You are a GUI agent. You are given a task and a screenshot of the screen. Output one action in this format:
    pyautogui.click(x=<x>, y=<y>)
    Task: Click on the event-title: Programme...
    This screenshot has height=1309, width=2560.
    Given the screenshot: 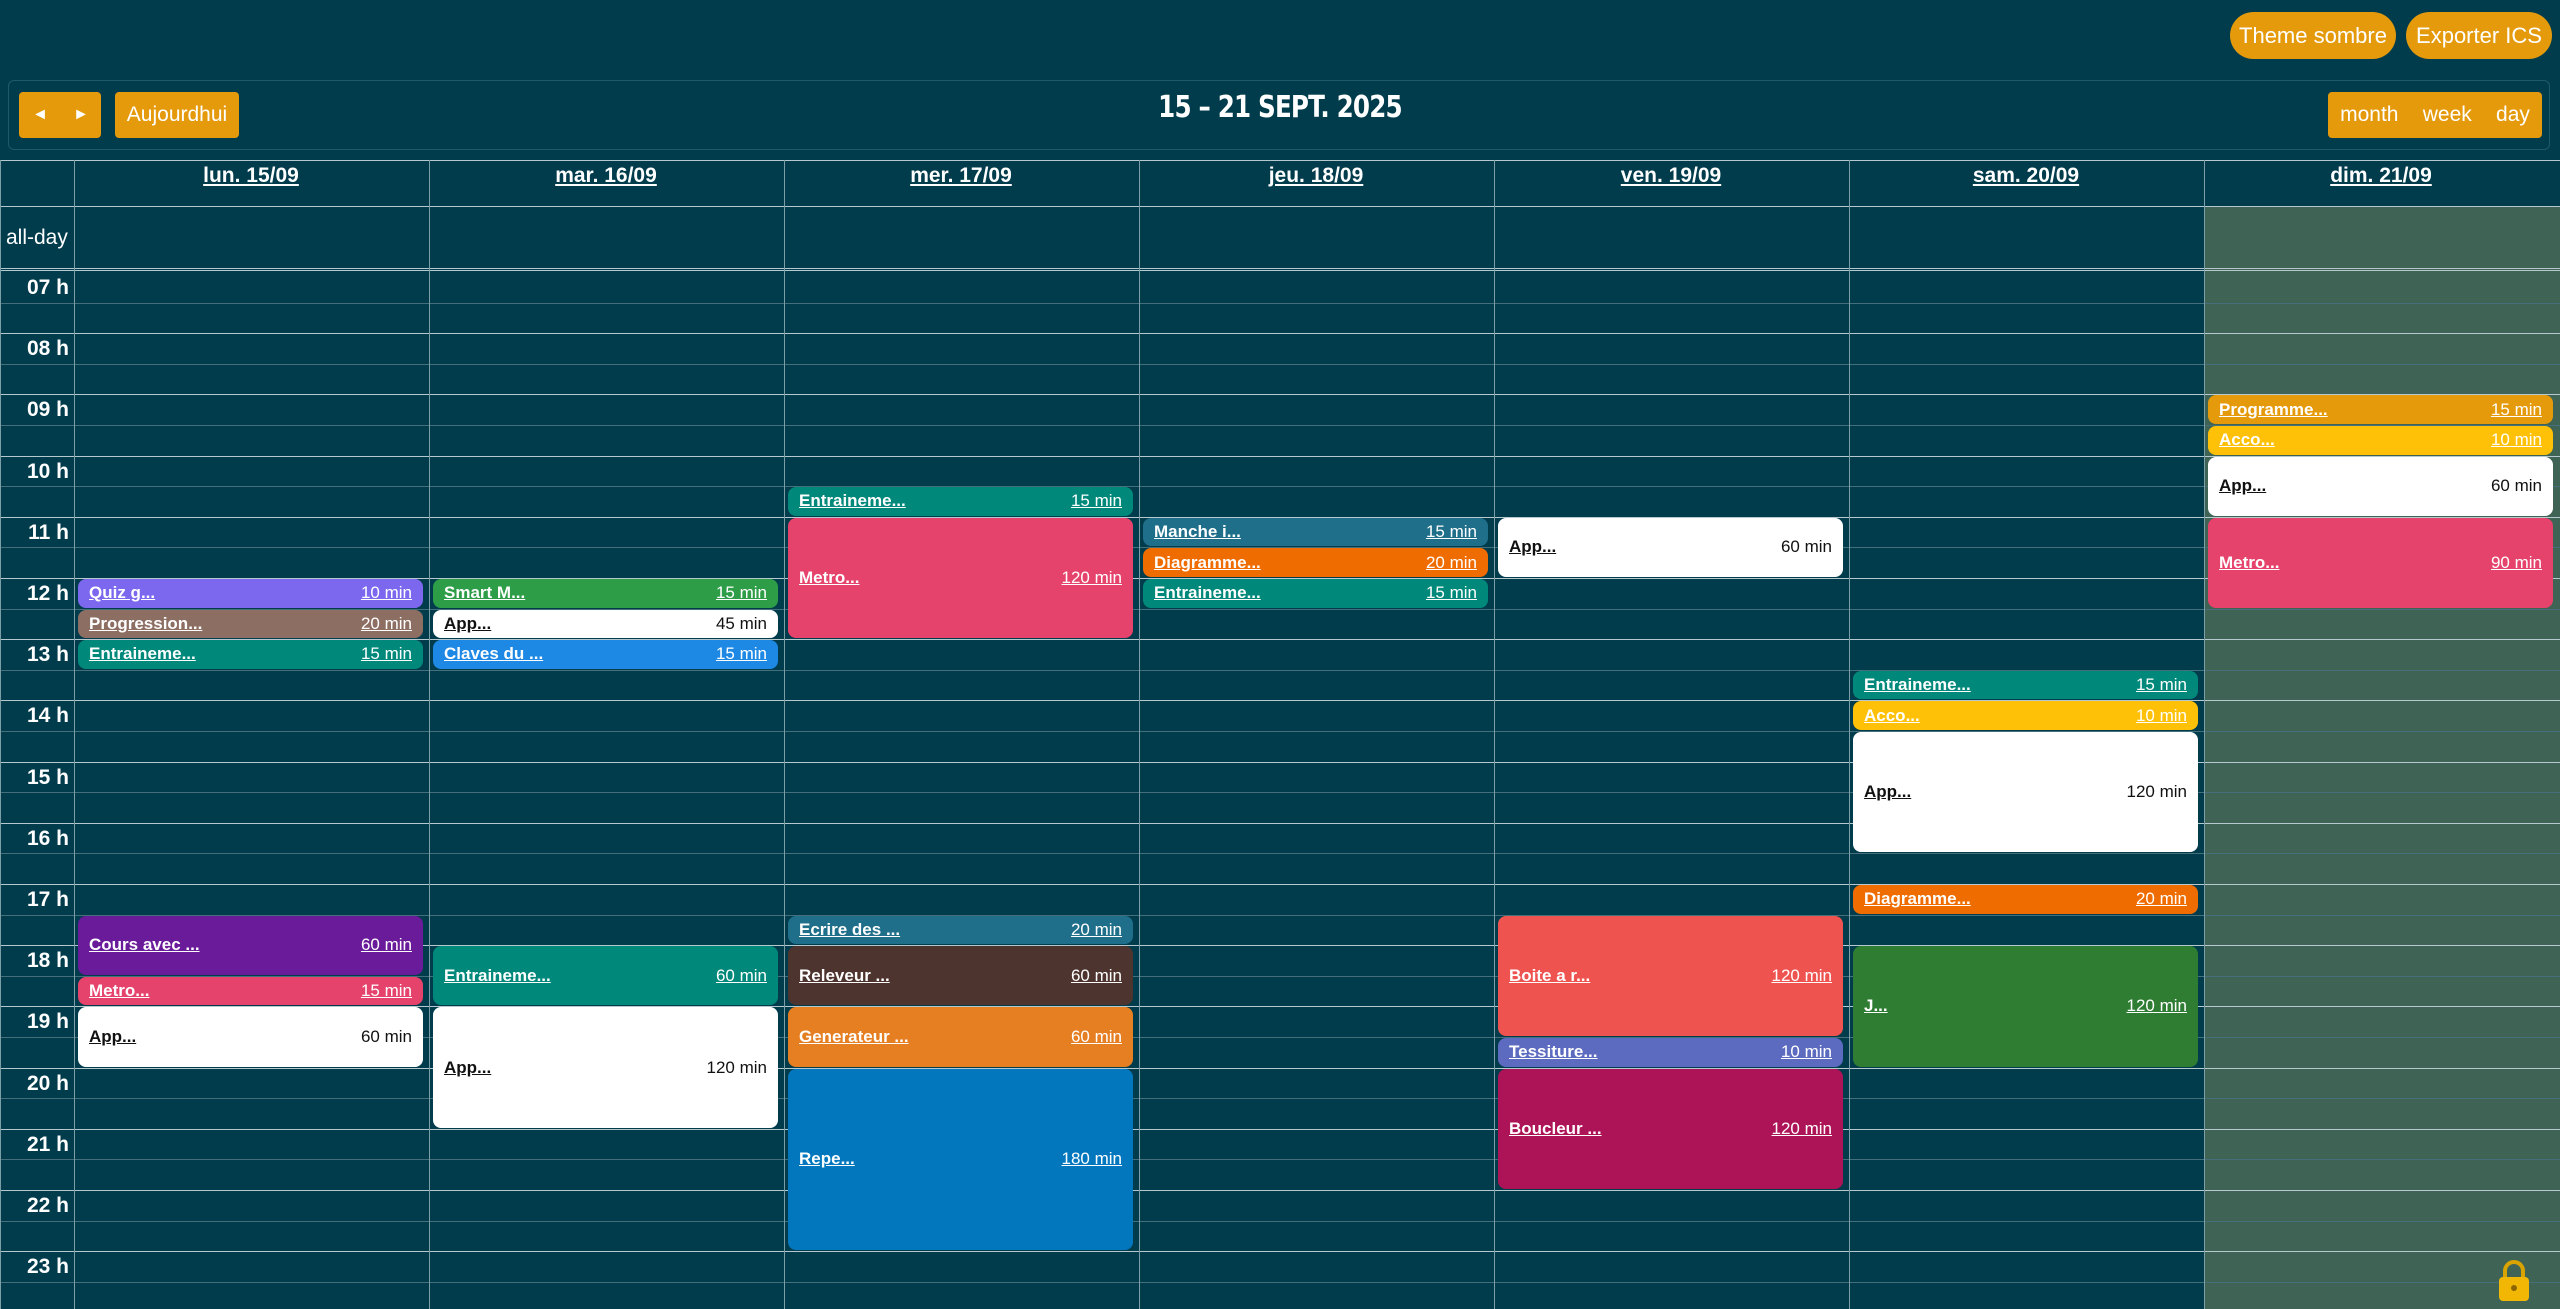 What is the action you would take?
    pyautogui.click(x=2273, y=409)
    